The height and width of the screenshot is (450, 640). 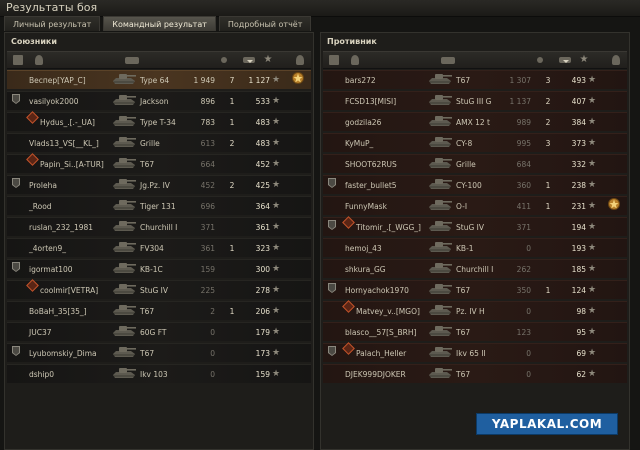 What do you see at coordinates (159, 247) in the screenshot?
I see `player-row: _4orten9_ FV304 361 1 323 ★` at bounding box center [159, 247].